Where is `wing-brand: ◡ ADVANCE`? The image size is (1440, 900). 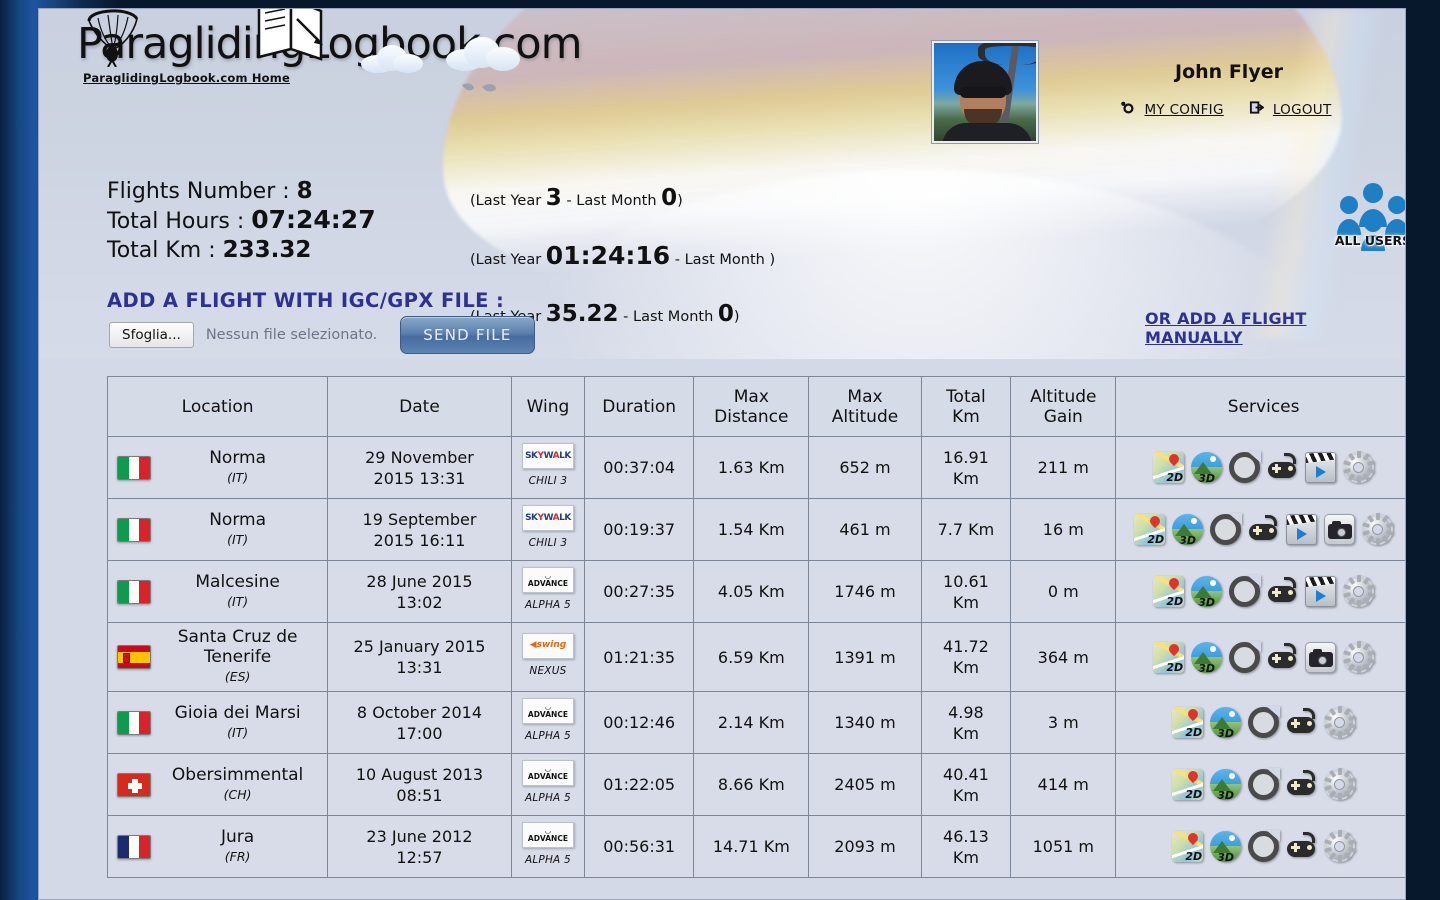 wing-brand: ◡ ADVANCE is located at coordinates (547, 579).